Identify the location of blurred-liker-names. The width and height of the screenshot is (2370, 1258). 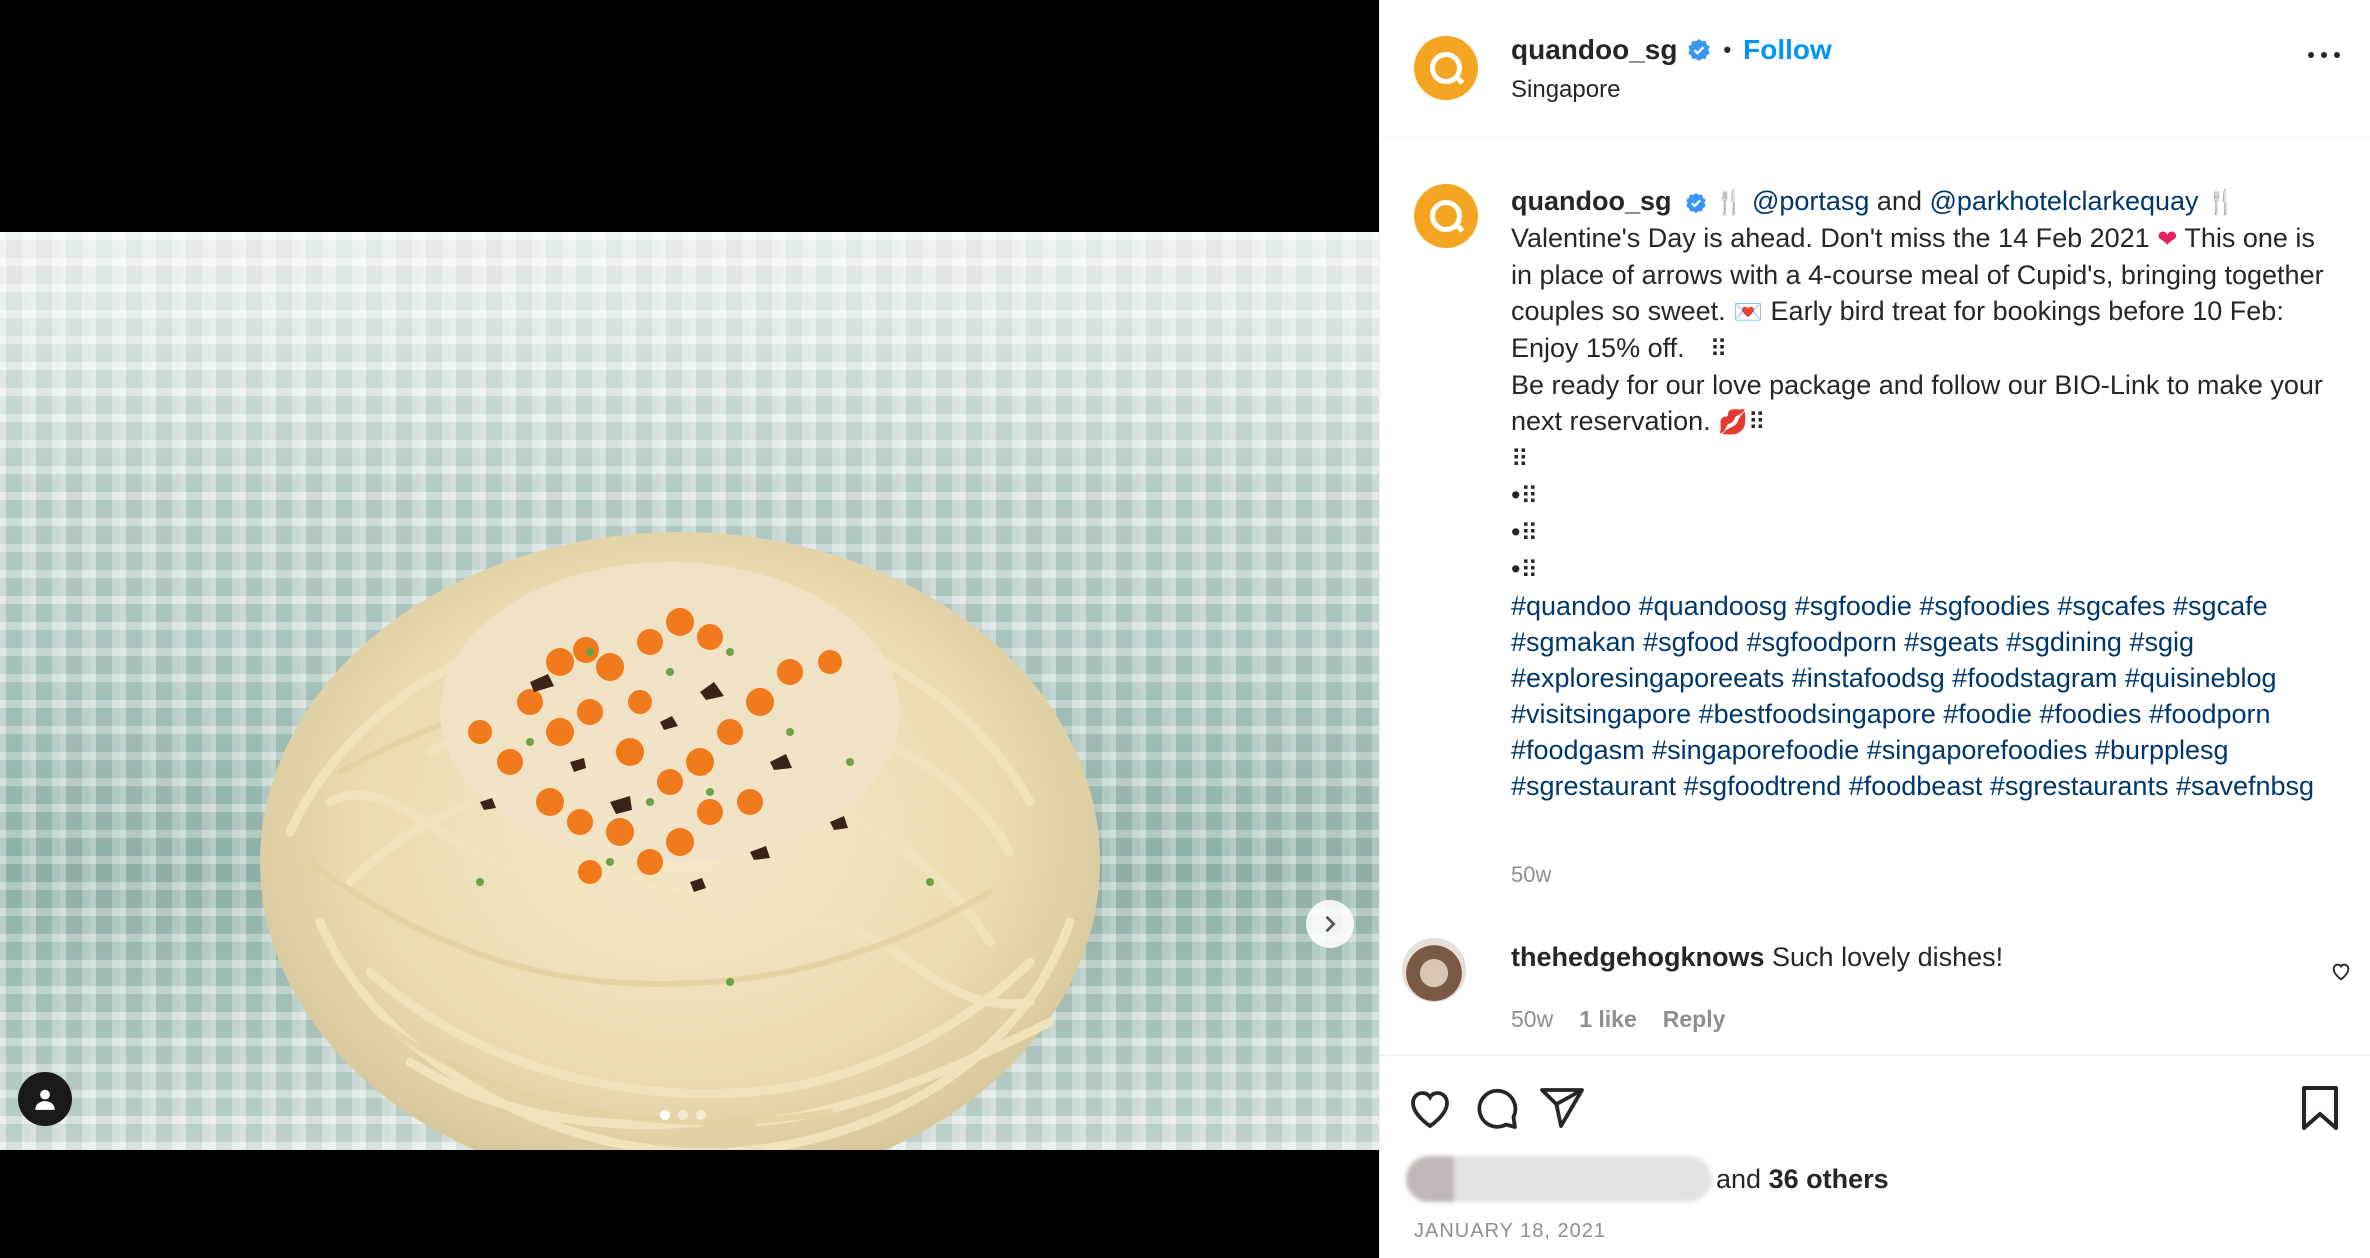
(1559, 1179).